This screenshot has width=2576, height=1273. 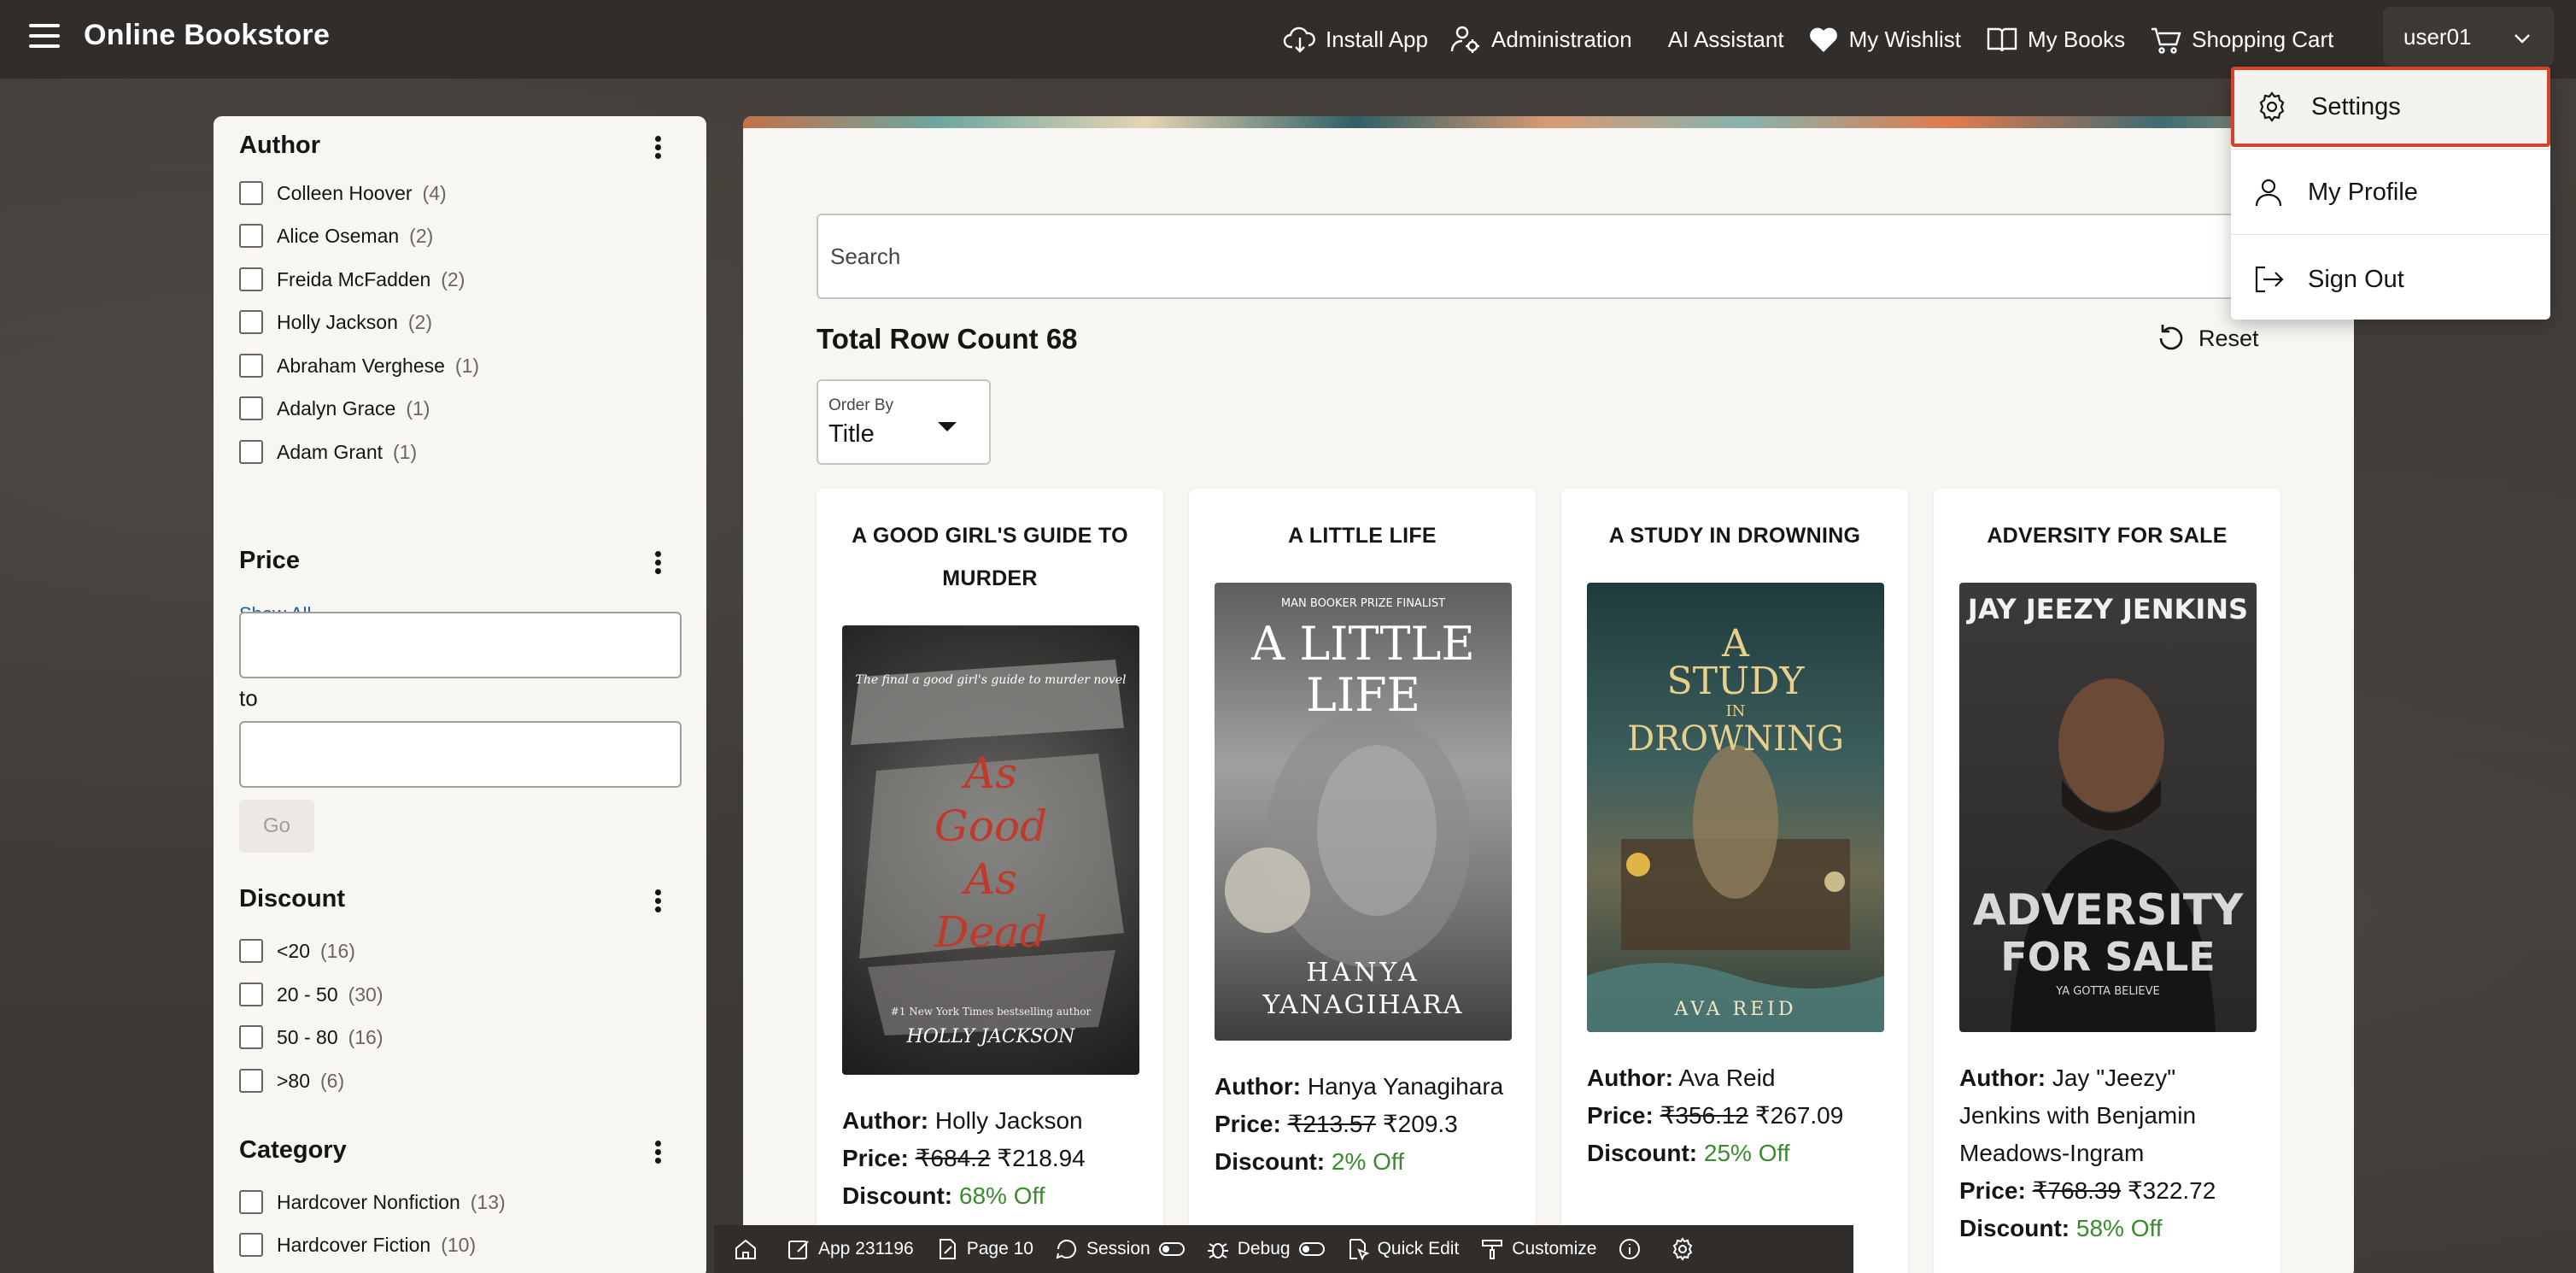 What do you see at coordinates (2107, 609) in the screenshot?
I see `cover-top-text: JAY JEEZY JENKINS` at bounding box center [2107, 609].